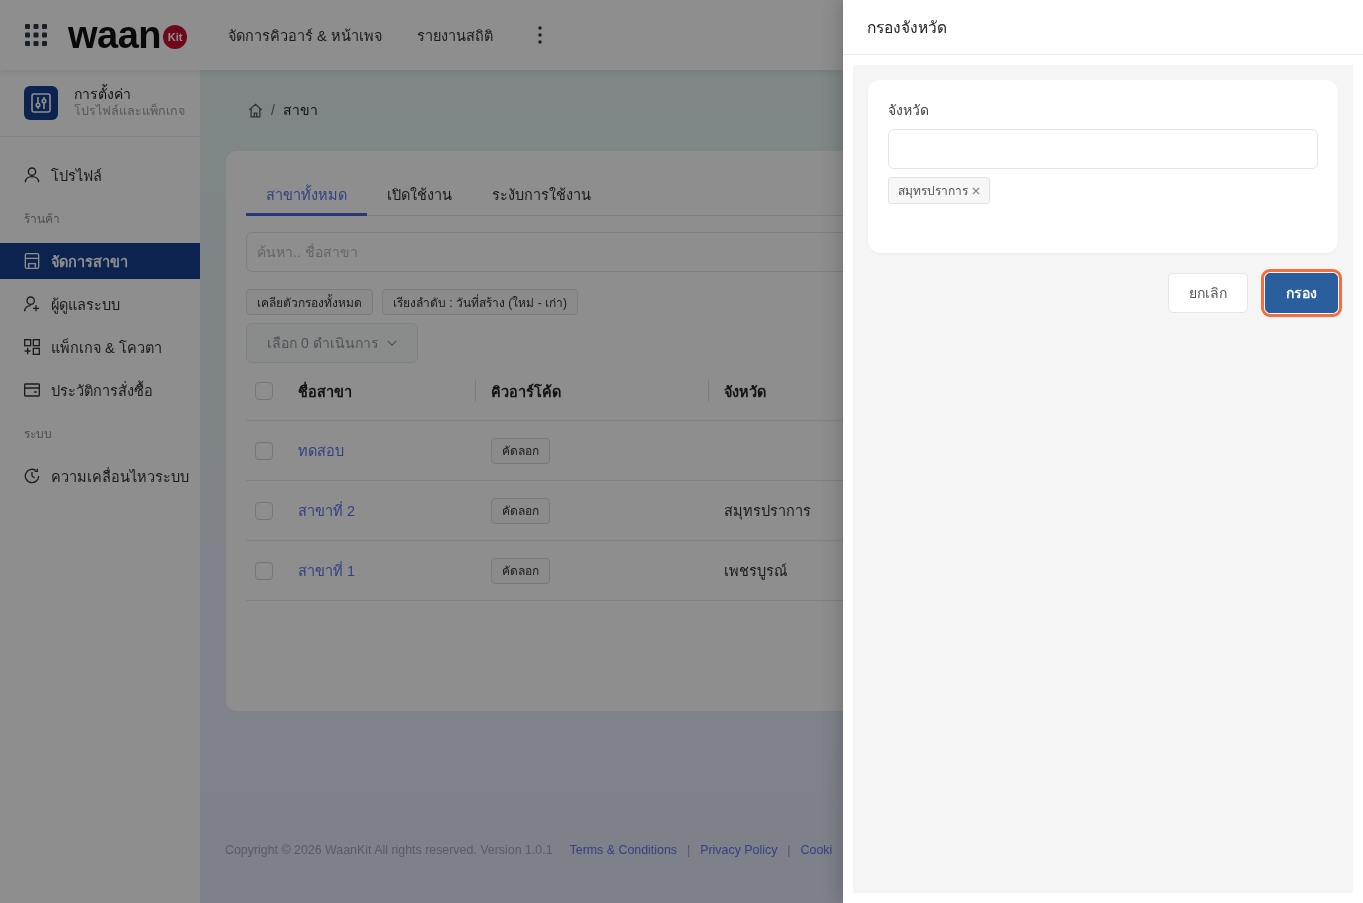 The width and height of the screenshot is (1363, 903). What do you see at coordinates (32, 175) in the screenshot?
I see `user-icon` at bounding box center [32, 175].